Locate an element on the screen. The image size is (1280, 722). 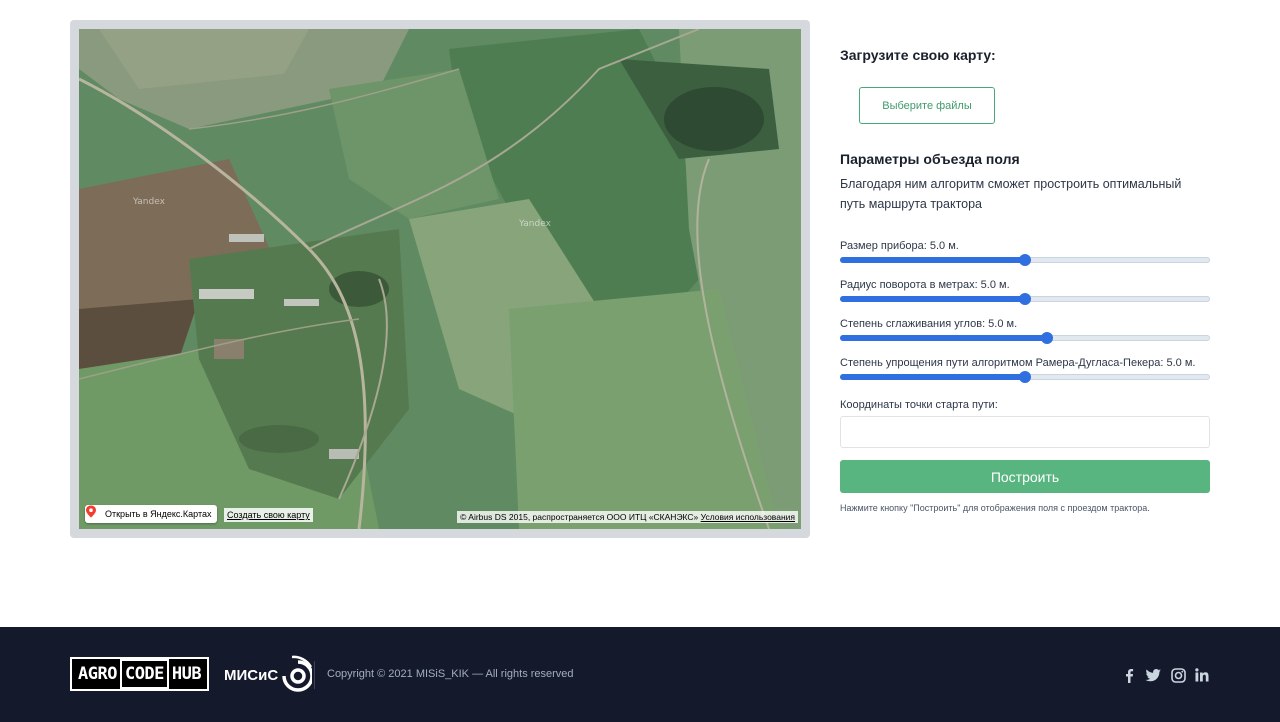
start-coordinates-label: Координаты точки старта пути: is located at coordinates (919, 405).